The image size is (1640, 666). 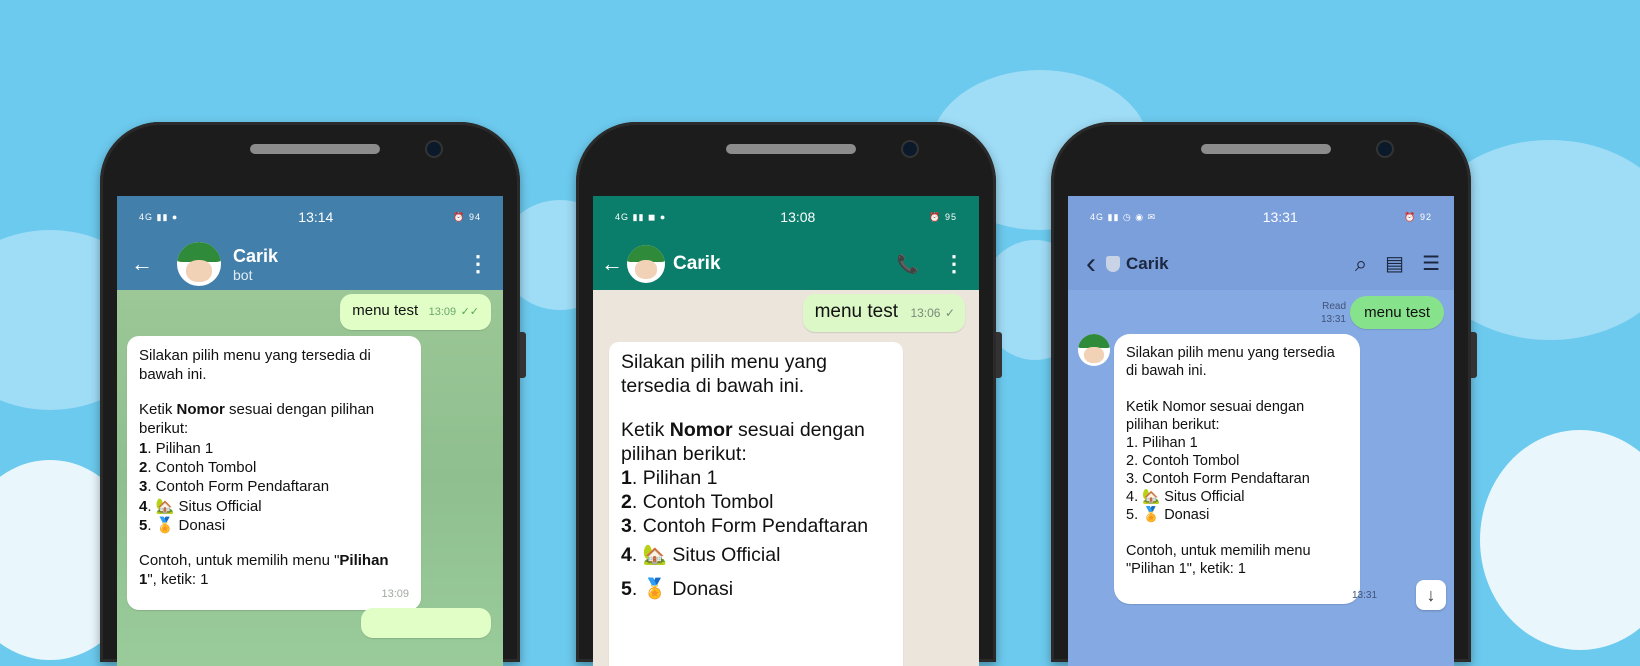 I want to click on status-bar: 4G ▮▮ ◼ ● 13:08 ⏰ 95, so click(x=786, y=217).